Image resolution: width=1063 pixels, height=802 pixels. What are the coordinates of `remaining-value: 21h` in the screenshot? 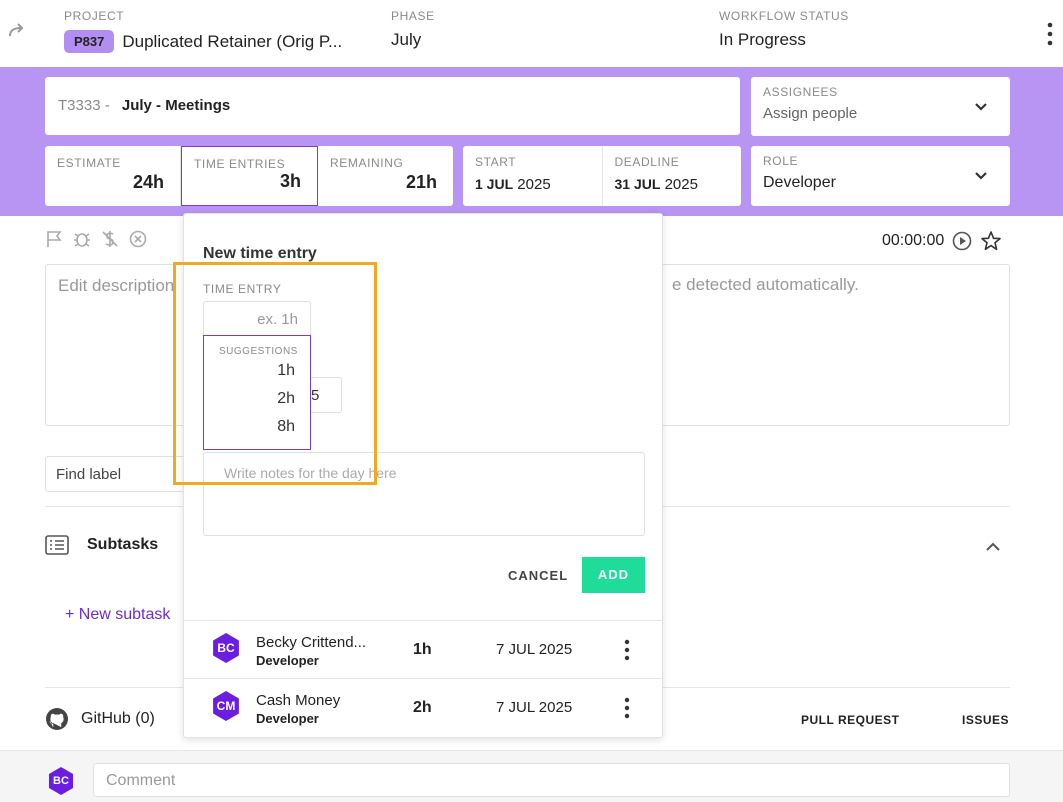 It's located at (421, 182).